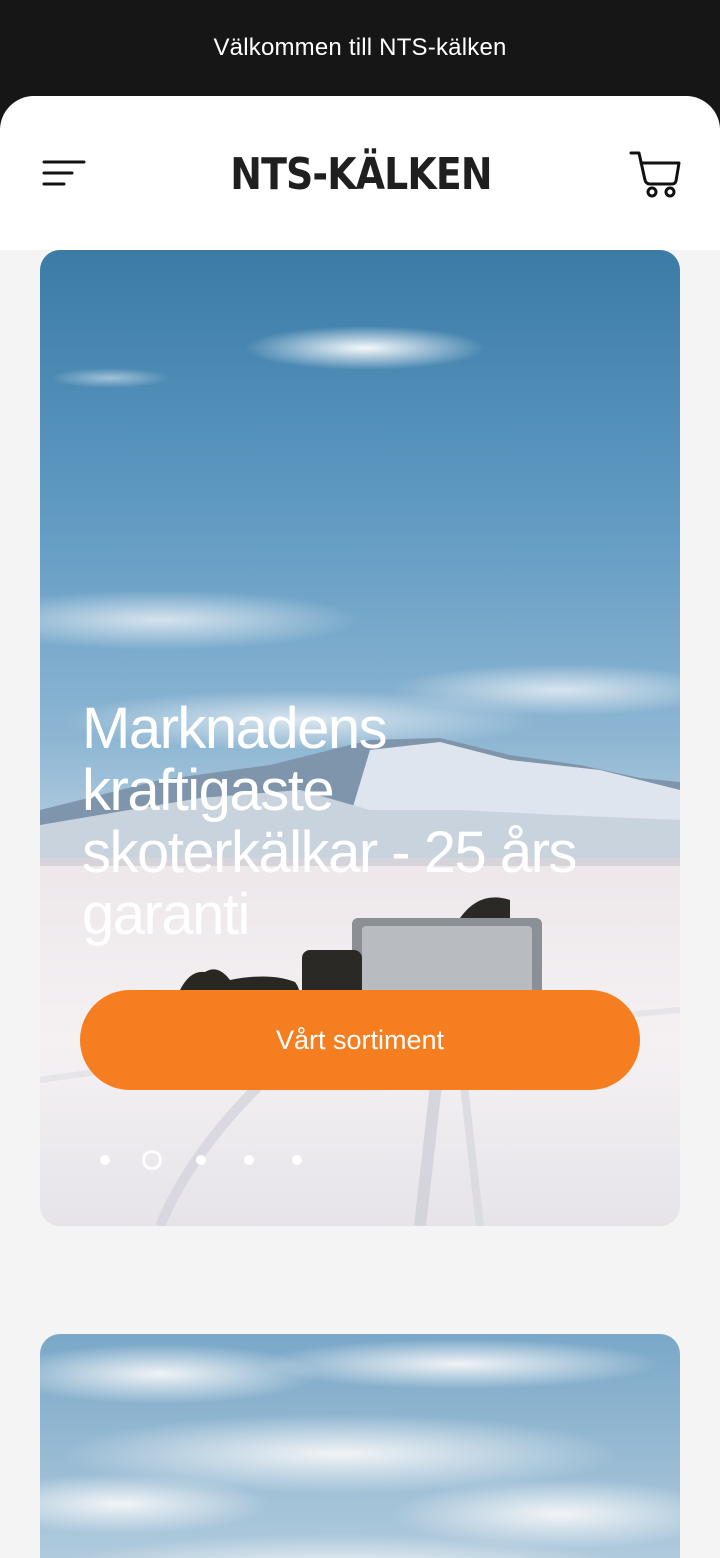 This screenshot has height=1558, width=720. I want to click on secondary-banner, so click(360, 1446).